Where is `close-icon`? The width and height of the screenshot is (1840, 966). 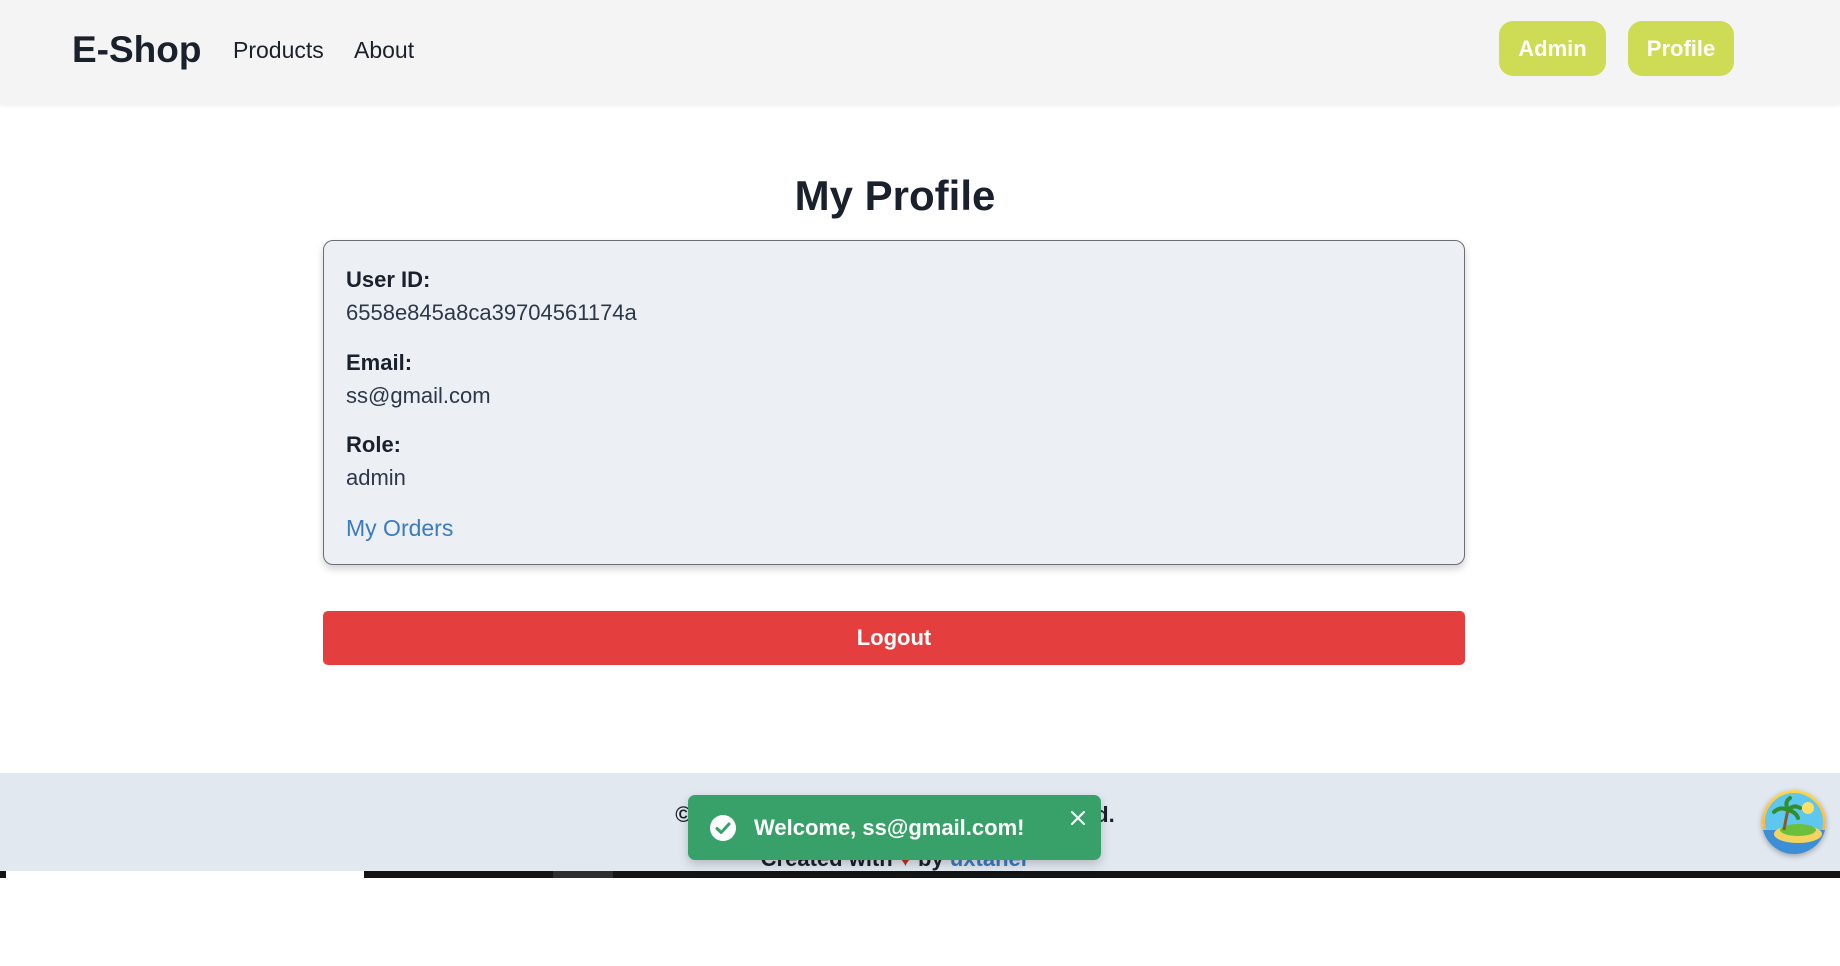 close-icon is located at coordinates (1078, 818).